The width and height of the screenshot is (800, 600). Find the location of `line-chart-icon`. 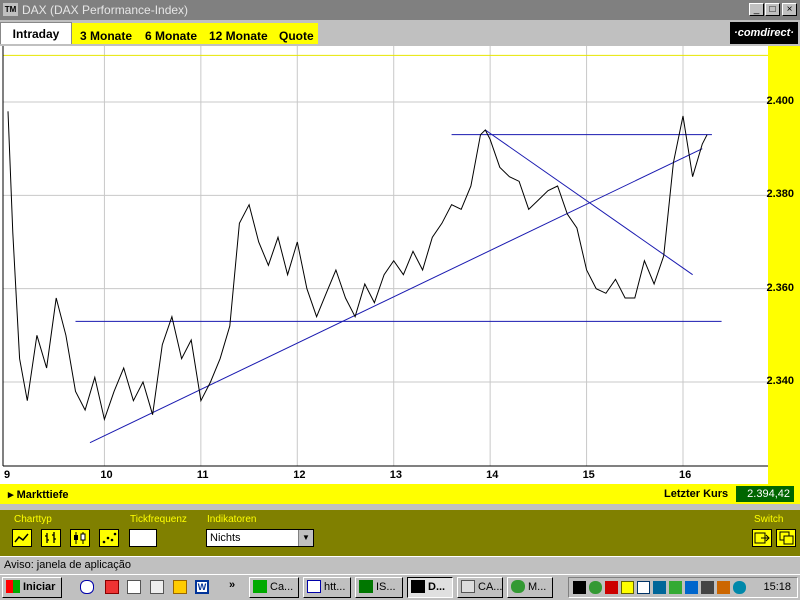

line-chart-icon is located at coordinates (21, 538).